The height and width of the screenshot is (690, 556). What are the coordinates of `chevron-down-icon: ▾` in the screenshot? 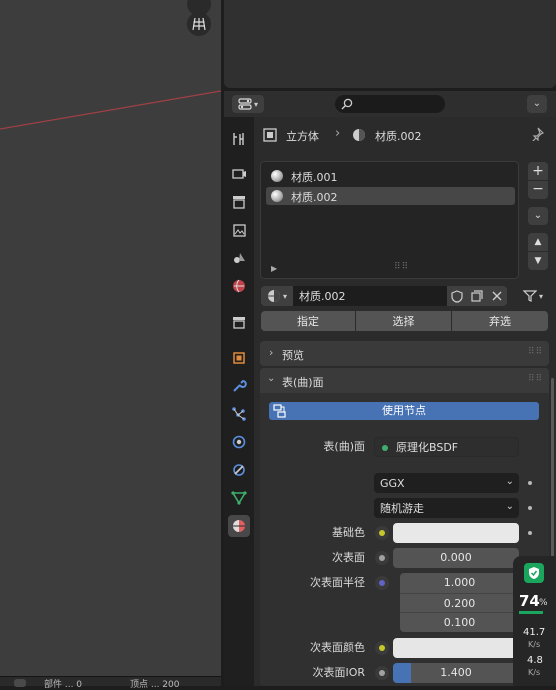 It's located at (255, 104).